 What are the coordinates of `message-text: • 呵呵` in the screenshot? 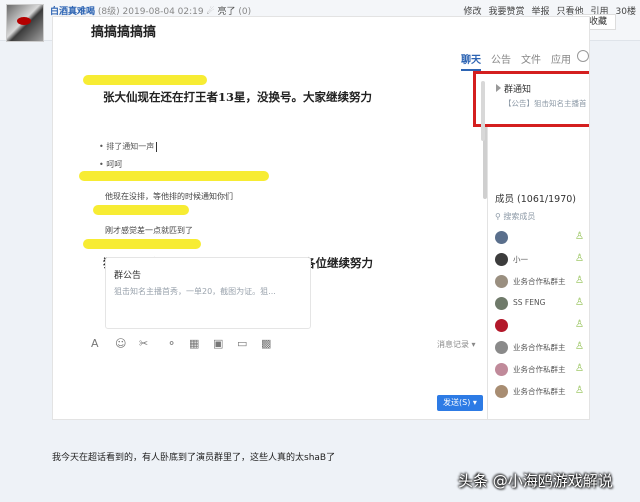 It's located at (111, 164).